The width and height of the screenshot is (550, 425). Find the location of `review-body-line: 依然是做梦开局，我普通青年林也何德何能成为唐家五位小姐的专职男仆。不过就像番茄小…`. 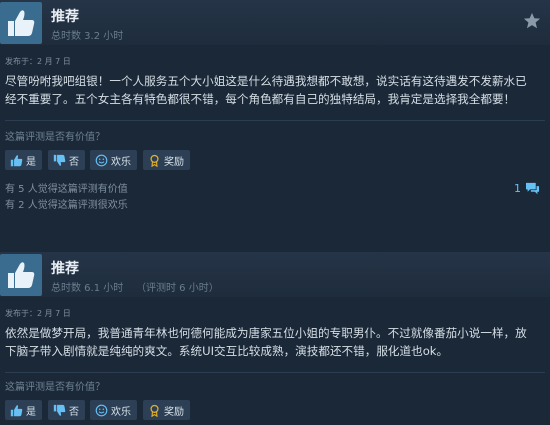

review-body-line: 依然是做梦开局，我普通青年林也何德何能成为唐家五位小姐的专职男仆。不过就像番茄小… is located at coordinates (266, 333).